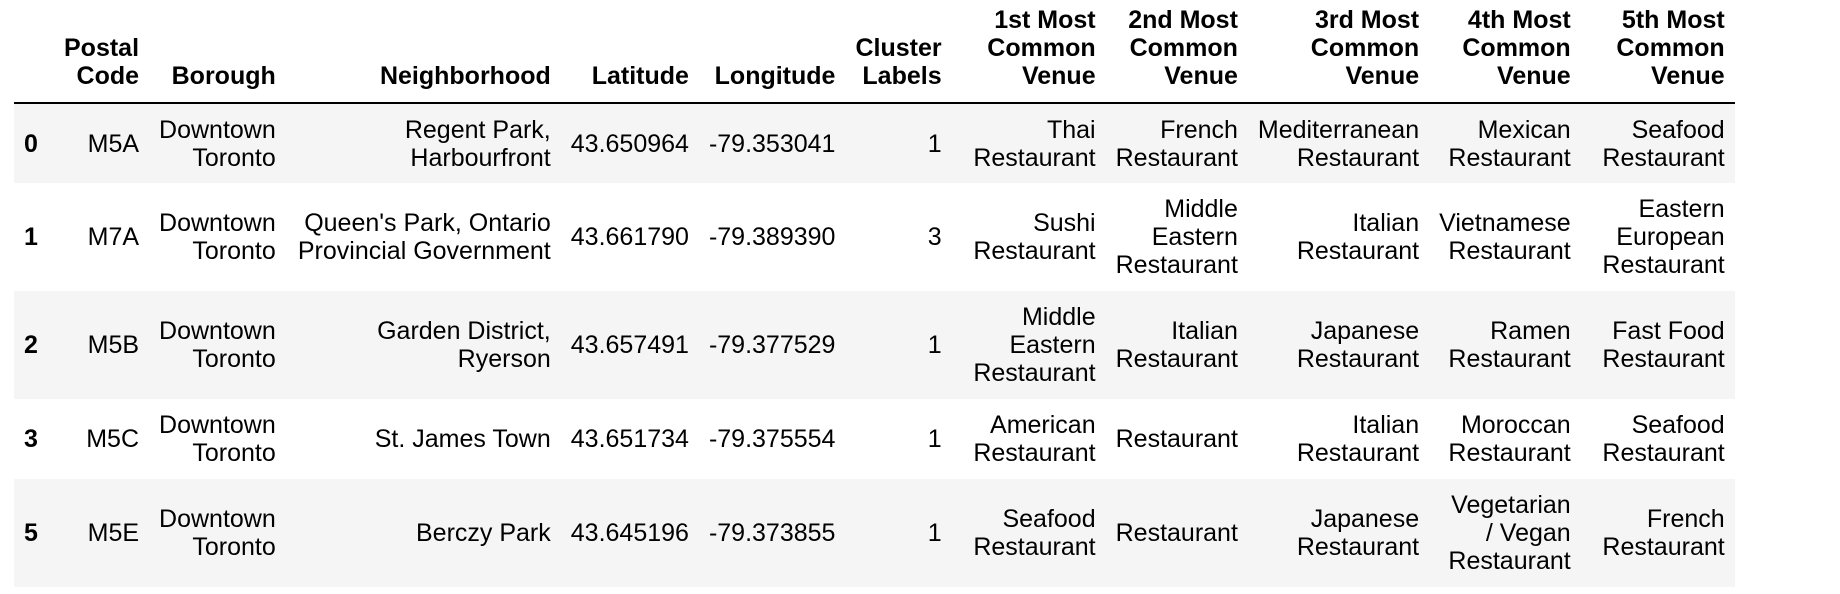 This screenshot has width=1840, height=594. What do you see at coordinates (462, 439) in the screenshot?
I see `cell-neighborhood: St. James Town` at bounding box center [462, 439].